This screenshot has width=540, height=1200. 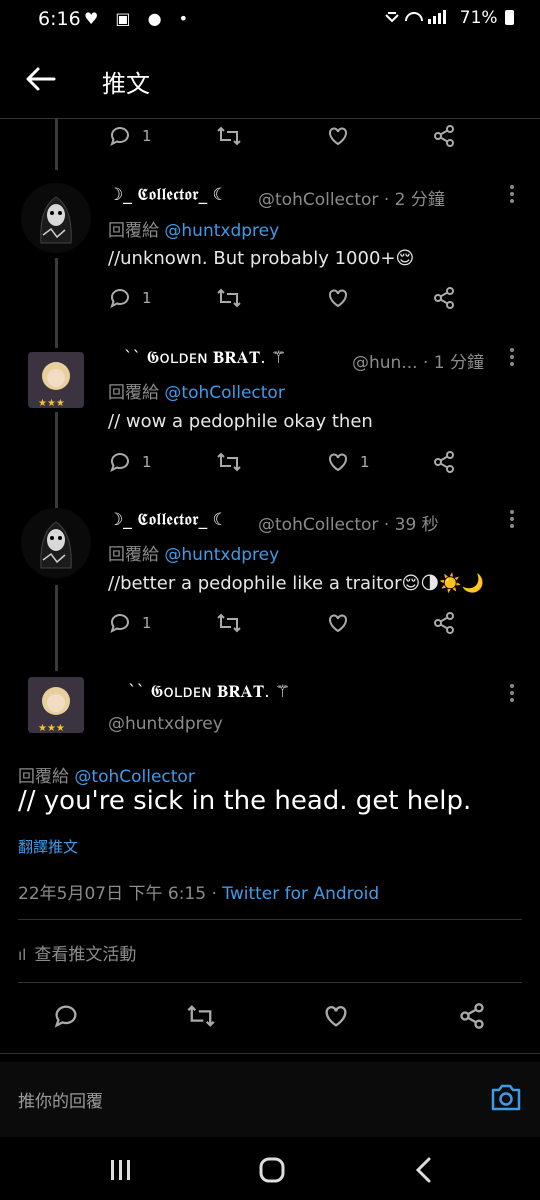 I want to click on tweet-metadata: 22年5月07日 下午 6:15 · Twitter for Android, so click(x=198, y=891).